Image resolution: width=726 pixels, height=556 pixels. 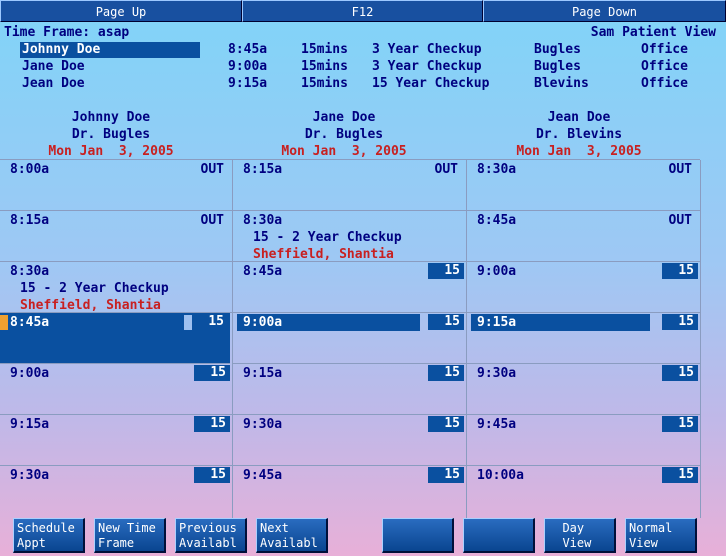 I want to click on time-slot: 10:00a 15, so click(x=583, y=492).